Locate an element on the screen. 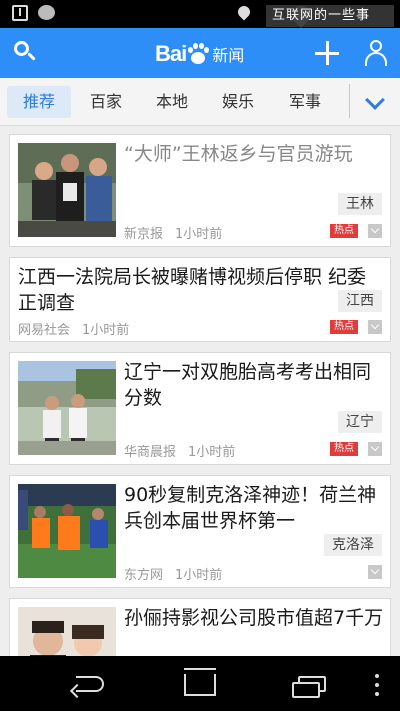  baidu-news-logo: Bai 新闻 is located at coordinates (199, 54).